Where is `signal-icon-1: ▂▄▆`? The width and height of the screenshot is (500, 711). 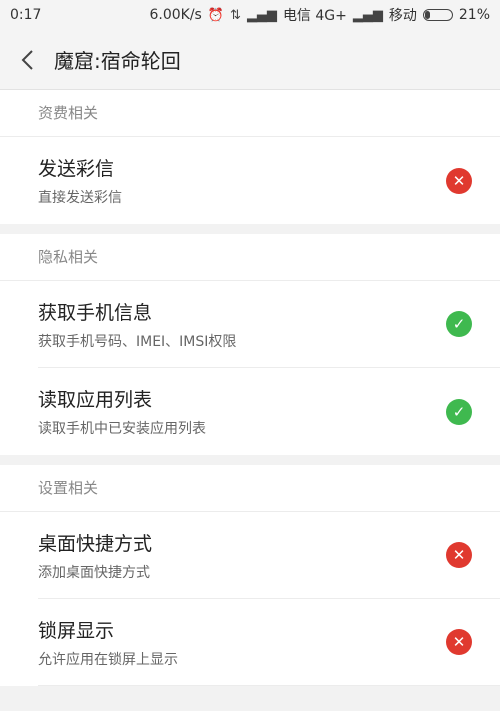
signal-icon-1: ▂▄▆ is located at coordinates (261, 15).